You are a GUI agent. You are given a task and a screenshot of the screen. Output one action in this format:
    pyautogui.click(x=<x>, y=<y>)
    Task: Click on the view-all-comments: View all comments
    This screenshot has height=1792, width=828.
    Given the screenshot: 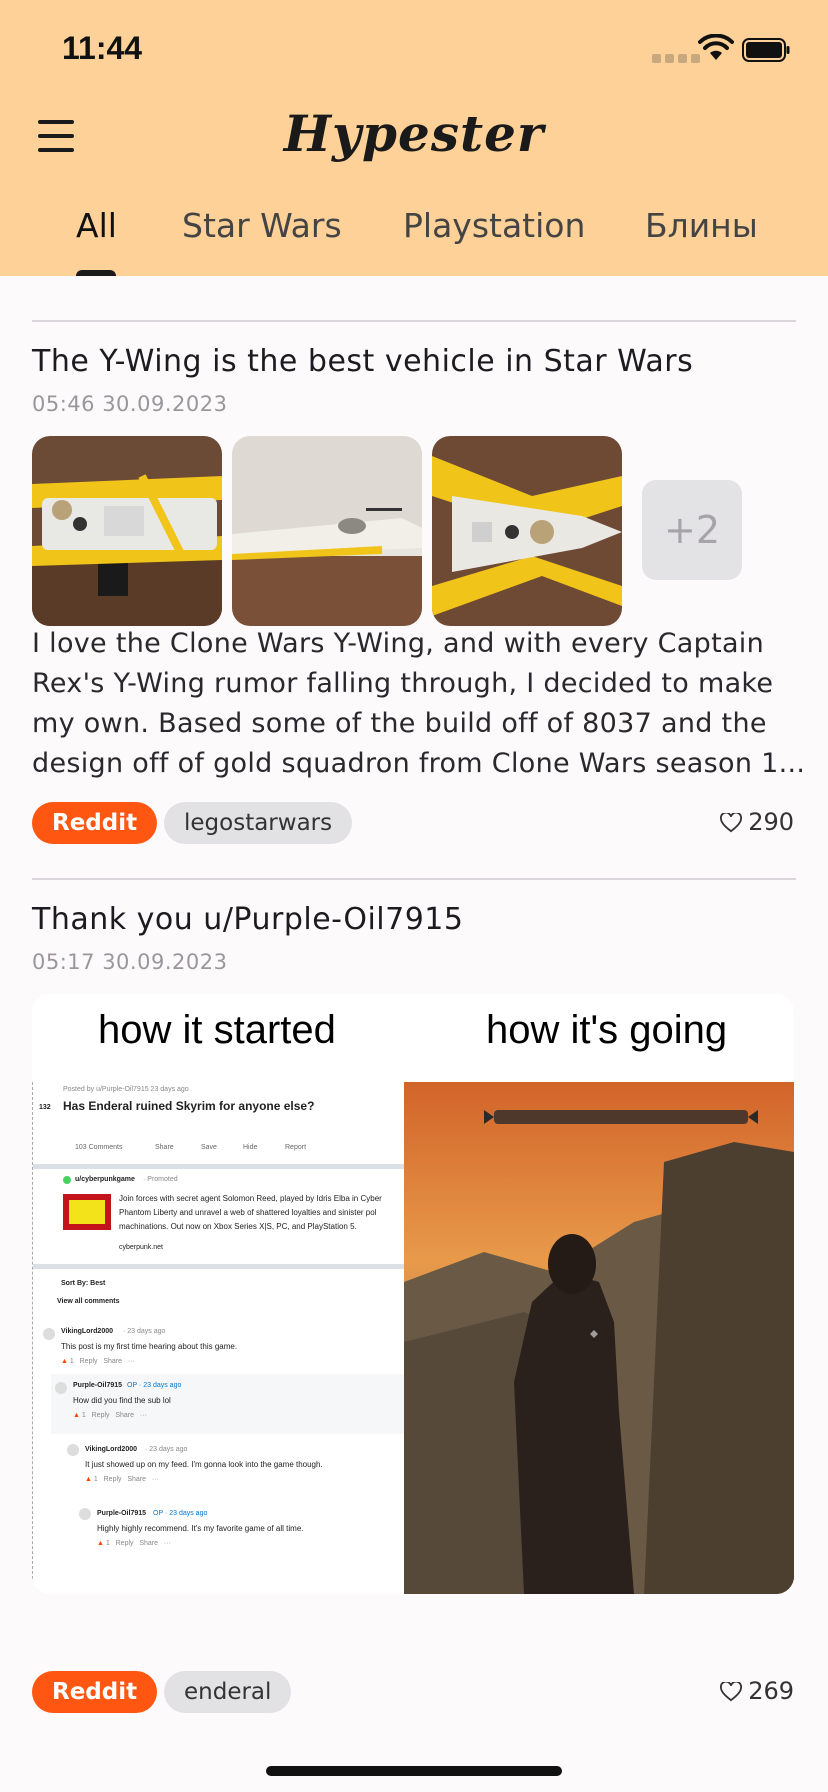 What is the action you would take?
    pyautogui.click(x=88, y=1301)
    